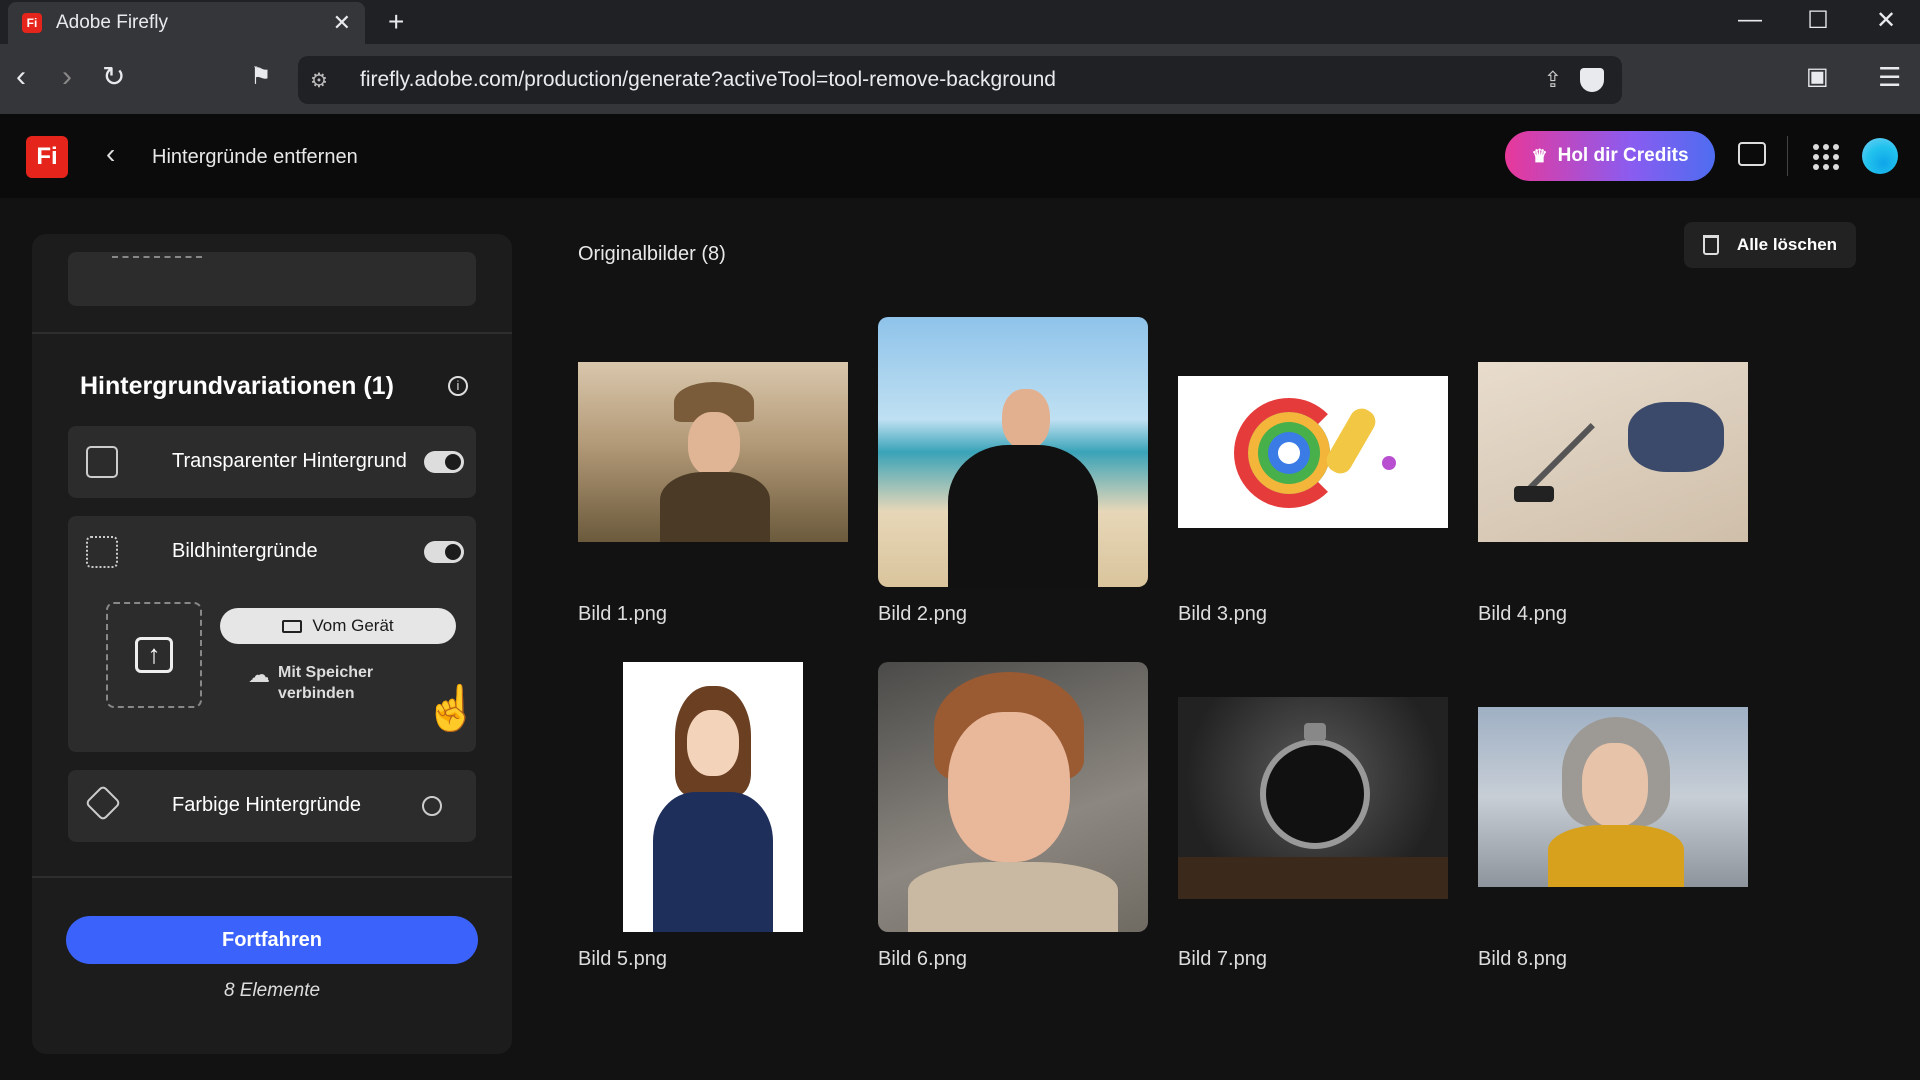  Describe the element at coordinates (110, 154) in the screenshot. I see `back-arrow-icon: ‹` at that location.